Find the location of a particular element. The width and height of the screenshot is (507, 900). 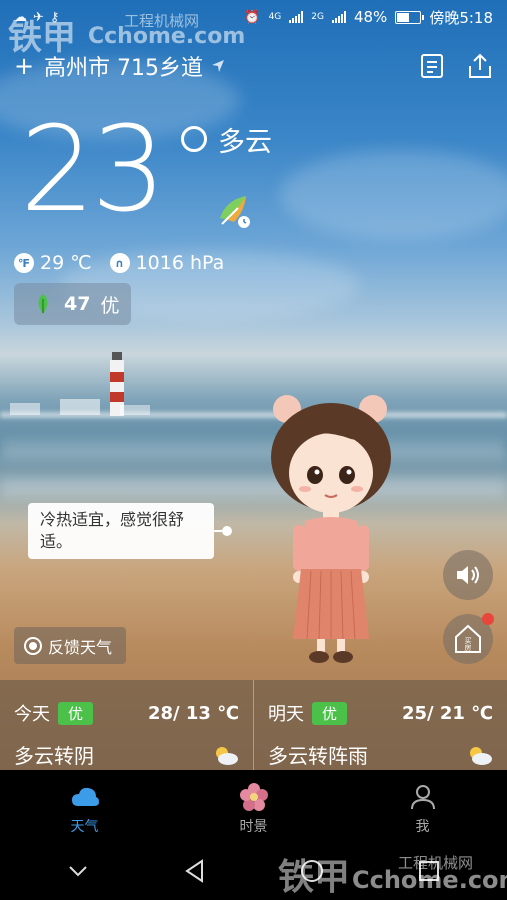

cloud-shape is located at coordinates (393, 195).